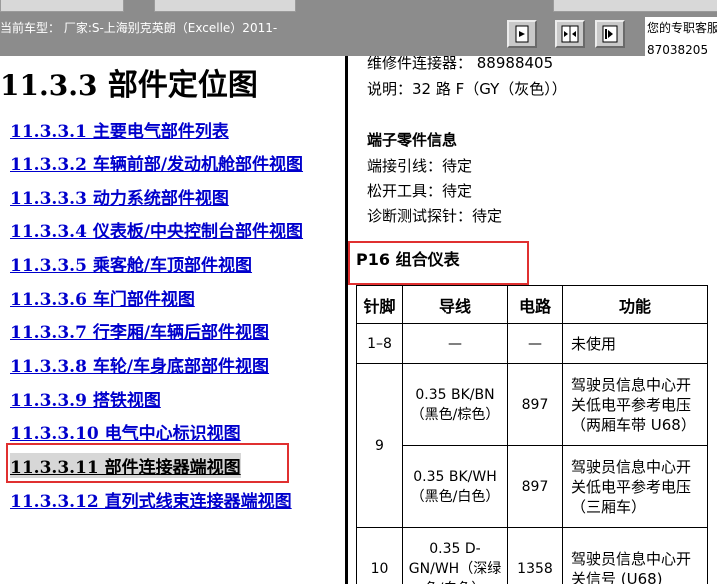  I want to click on function-cell: 未使用, so click(635, 343).